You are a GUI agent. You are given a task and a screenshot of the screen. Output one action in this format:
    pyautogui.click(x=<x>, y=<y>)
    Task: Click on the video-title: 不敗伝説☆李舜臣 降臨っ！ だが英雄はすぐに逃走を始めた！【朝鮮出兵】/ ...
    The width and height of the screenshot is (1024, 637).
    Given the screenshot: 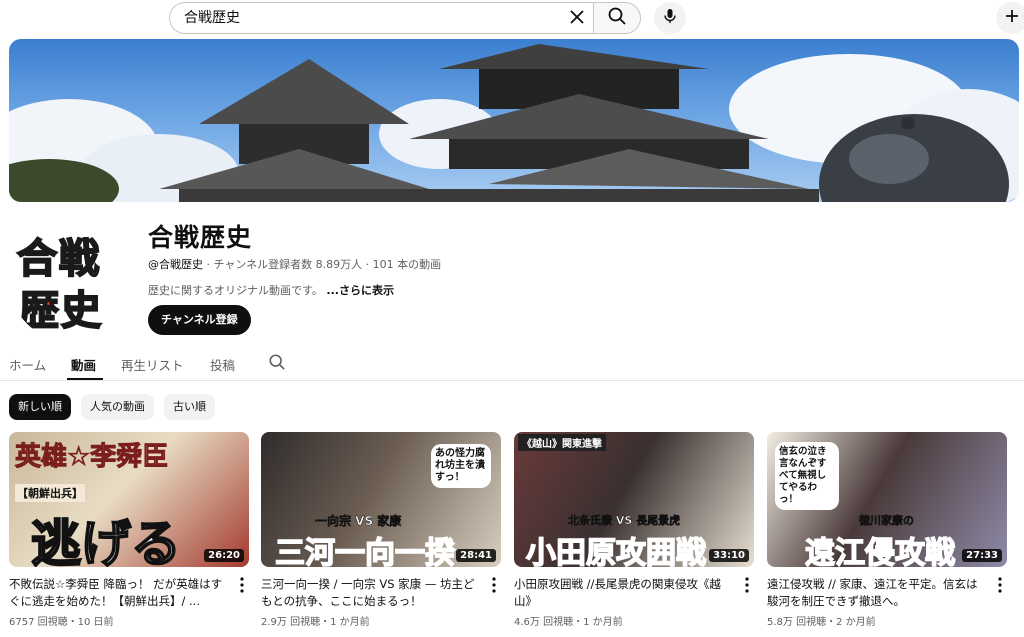 What is the action you would take?
    pyautogui.click(x=118, y=593)
    